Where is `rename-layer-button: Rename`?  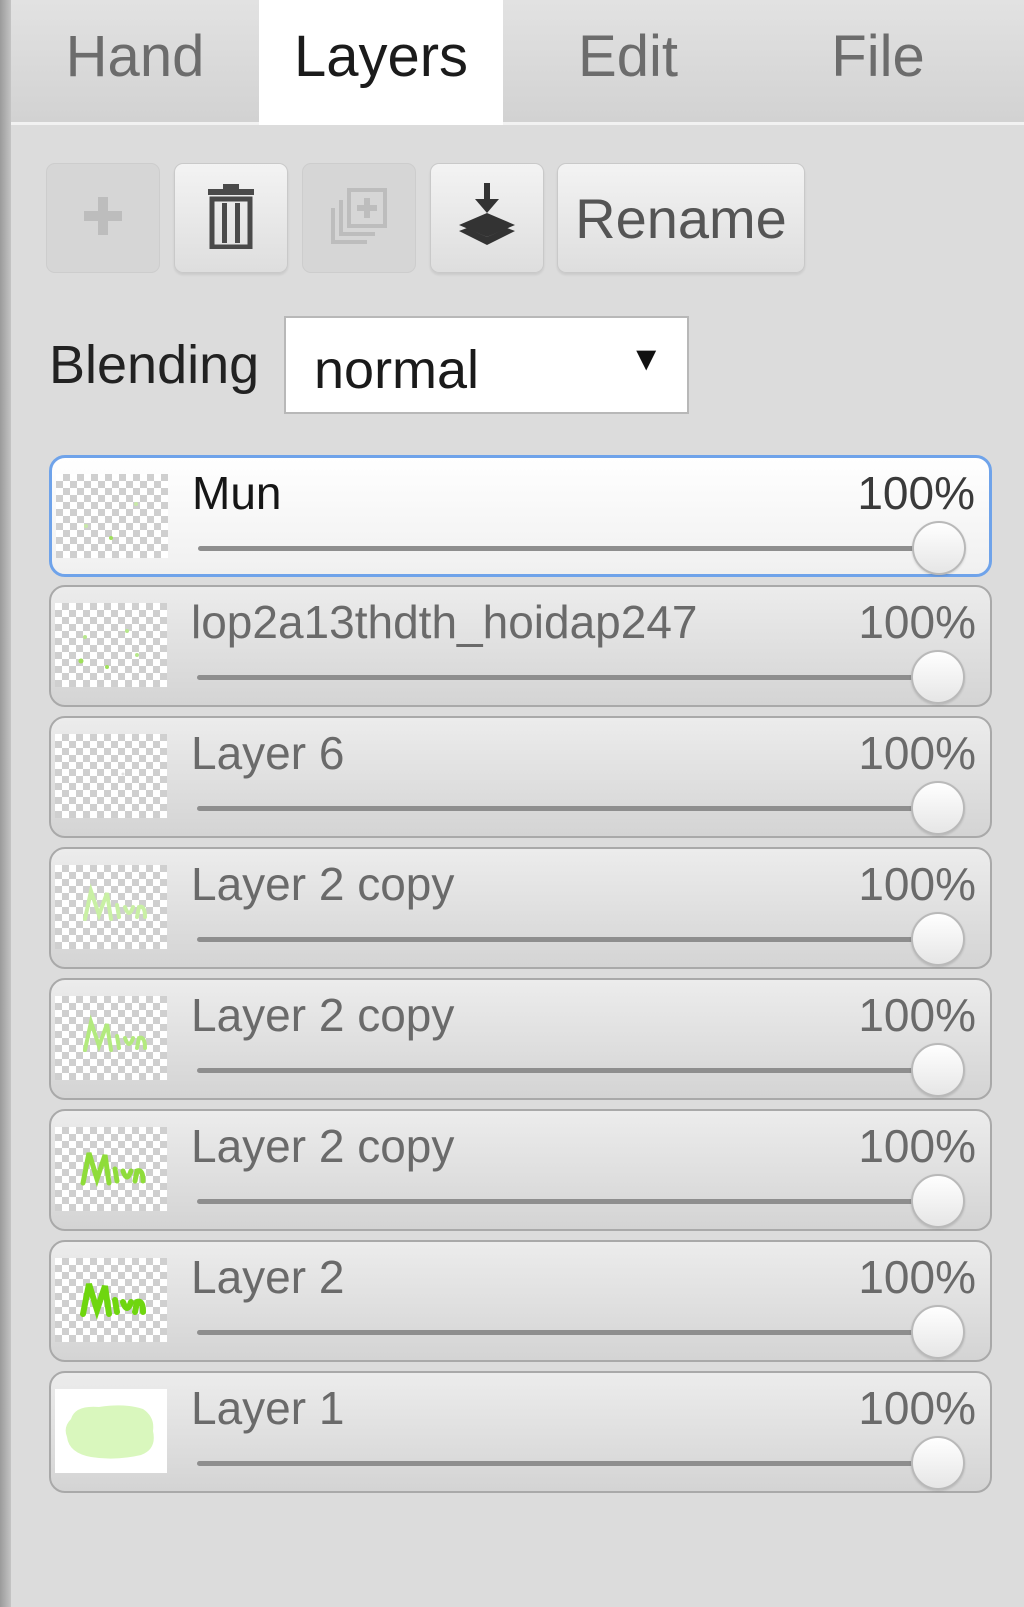 rename-layer-button: Rename is located at coordinates (681, 218).